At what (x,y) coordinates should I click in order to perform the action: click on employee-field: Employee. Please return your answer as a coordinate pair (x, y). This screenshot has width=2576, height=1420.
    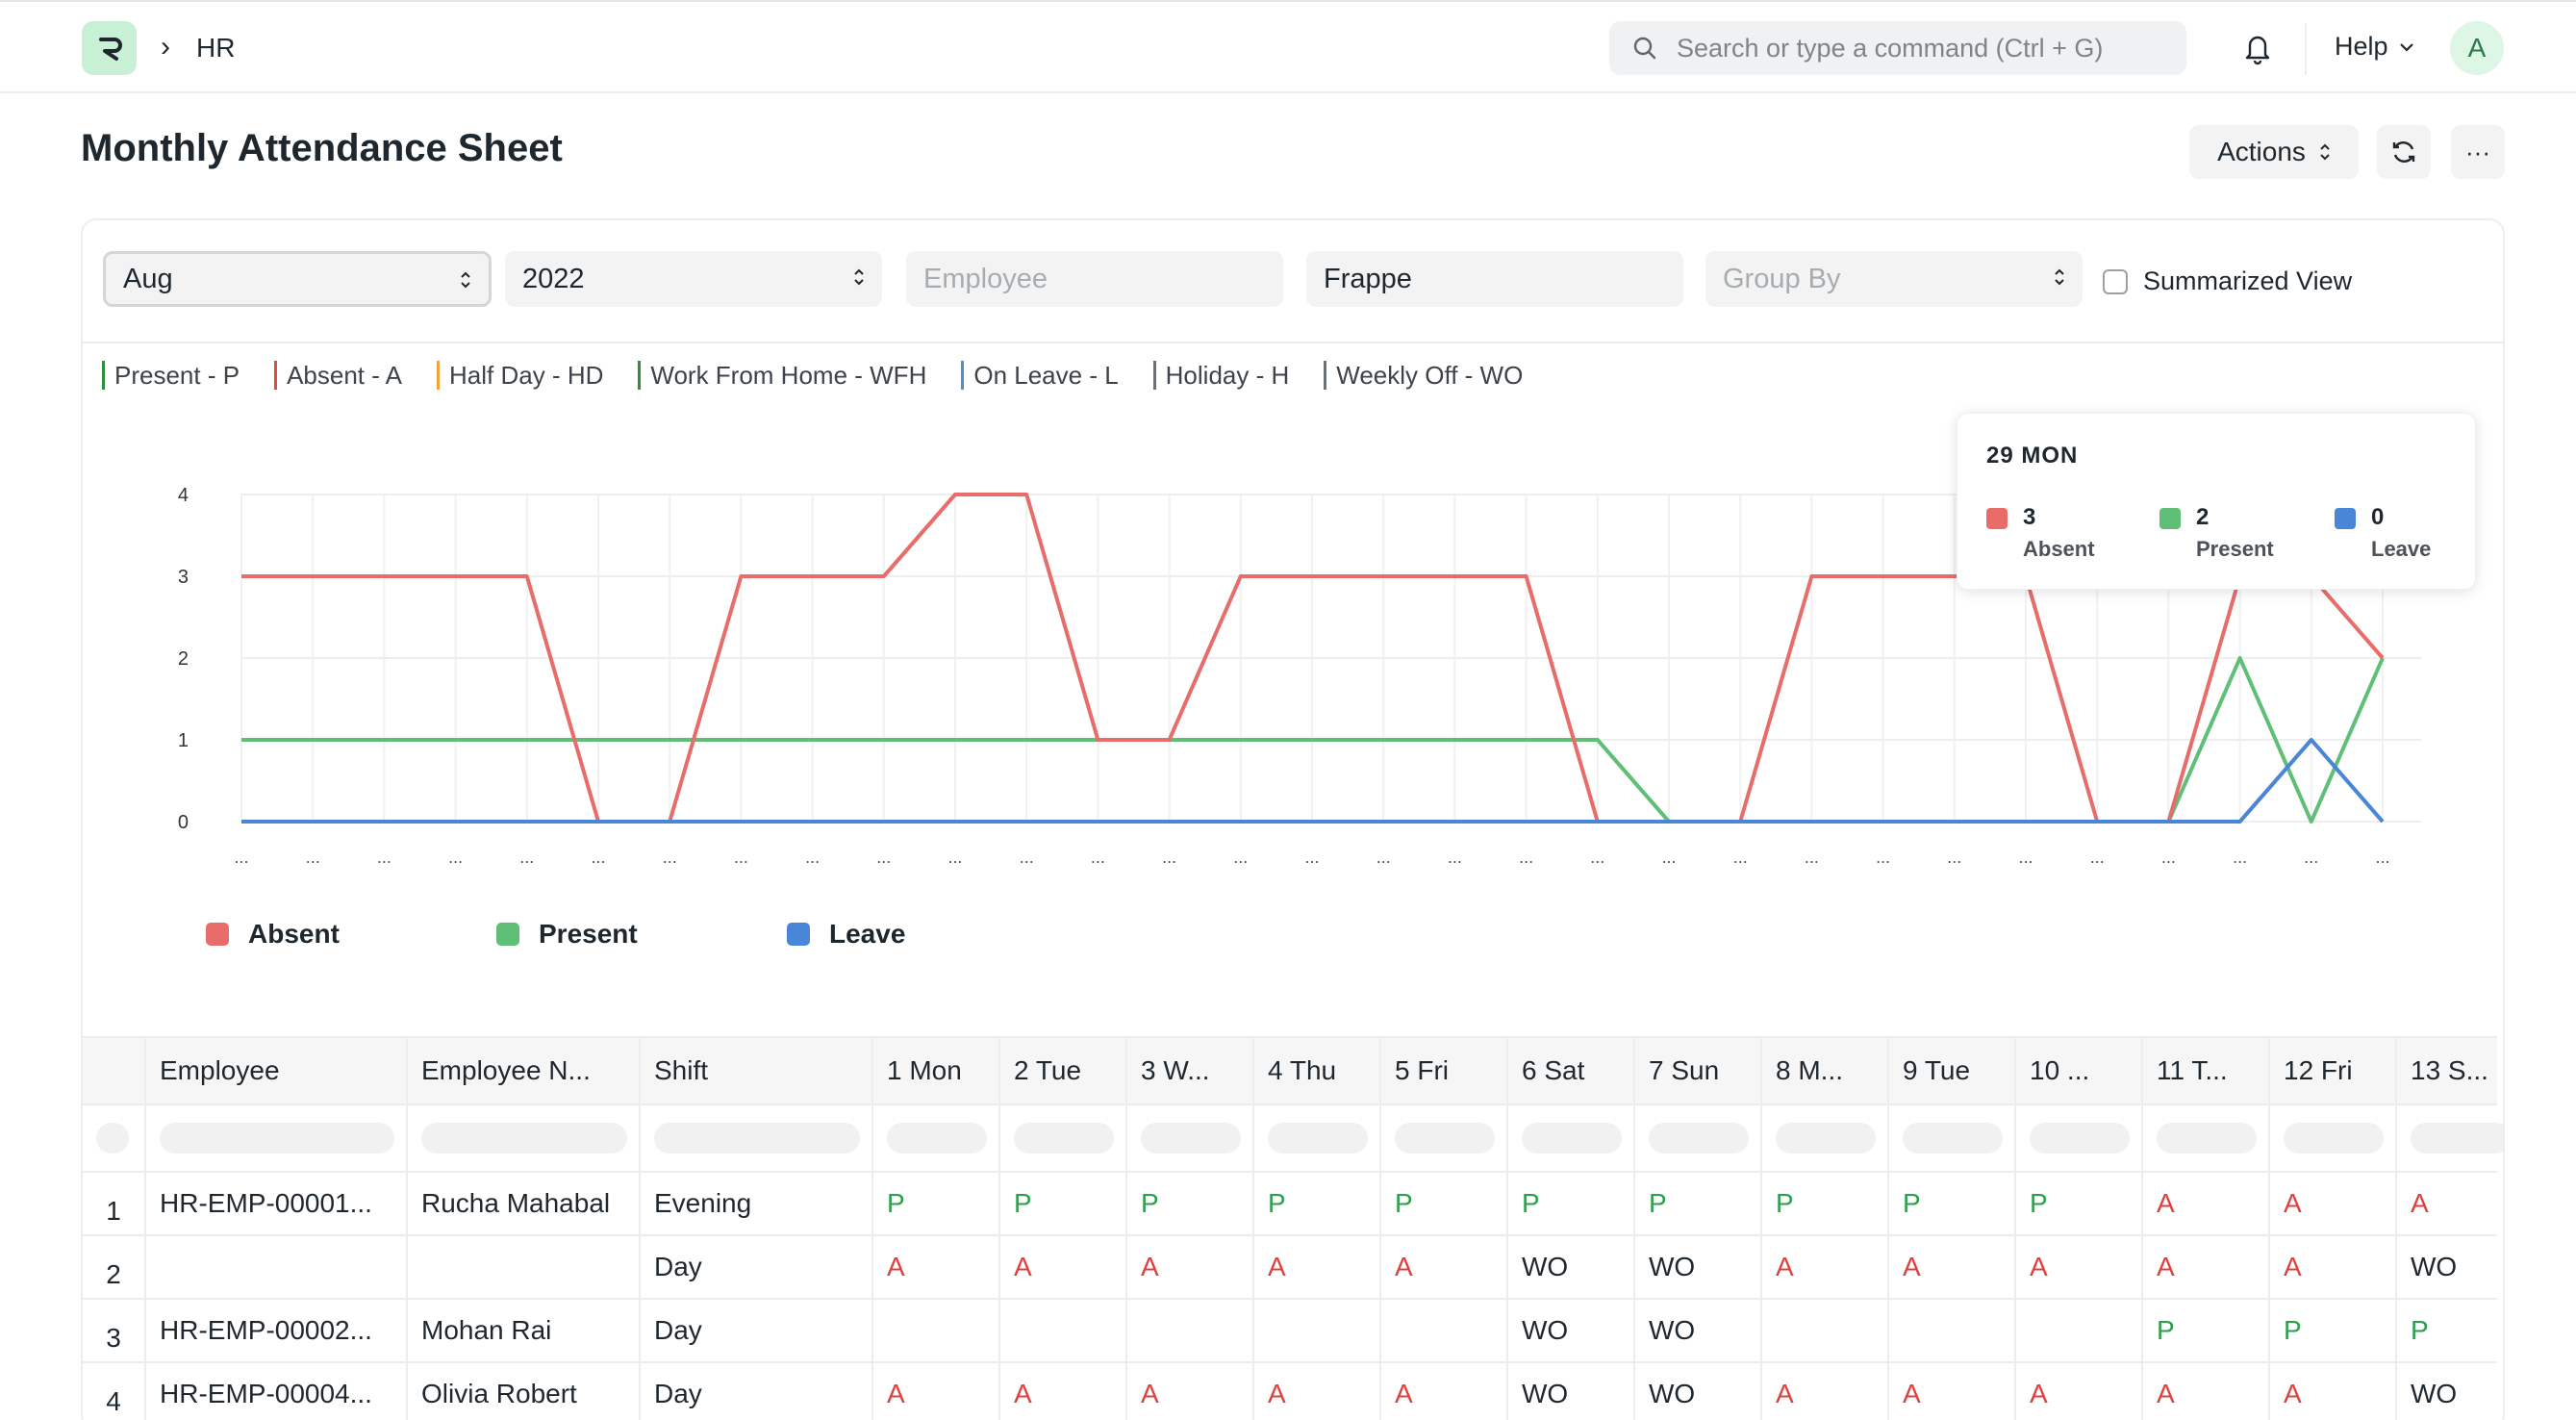
    Looking at the image, I should click on (1094, 279).